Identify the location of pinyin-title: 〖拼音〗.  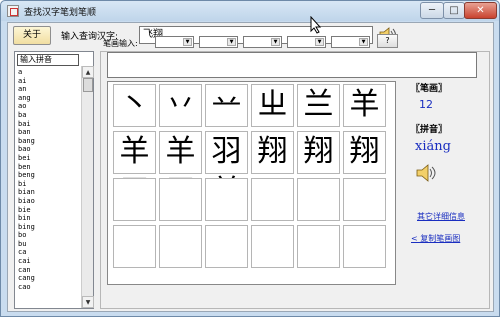
(429, 130).